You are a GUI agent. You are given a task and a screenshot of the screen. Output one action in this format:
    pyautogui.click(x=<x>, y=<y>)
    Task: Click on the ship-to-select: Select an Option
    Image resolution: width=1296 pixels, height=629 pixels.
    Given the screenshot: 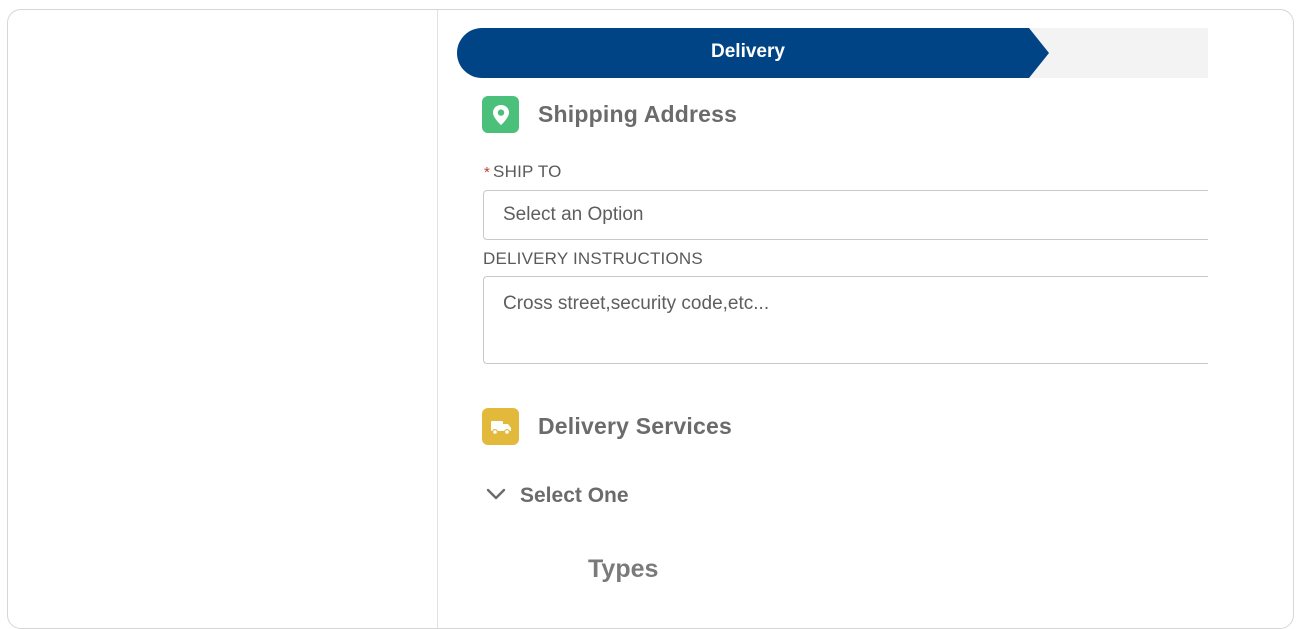 What is the action you would take?
    pyautogui.click(x=845, y=215)
    